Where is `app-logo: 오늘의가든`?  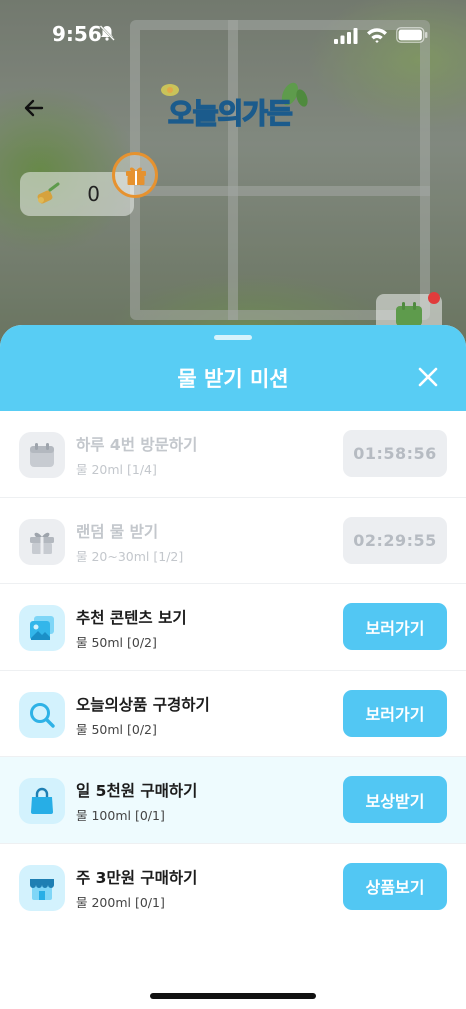
app-logo: 오늘의가든 is located at coordinates (230, 105).